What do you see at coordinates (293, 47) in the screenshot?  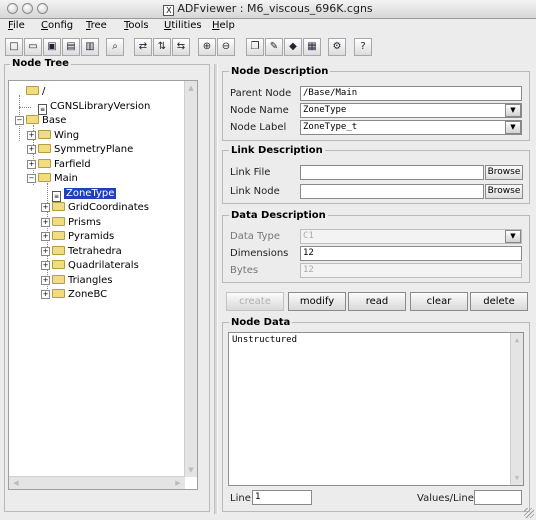 I see `plot-icon: ◆` at bounding box center [293, 47].